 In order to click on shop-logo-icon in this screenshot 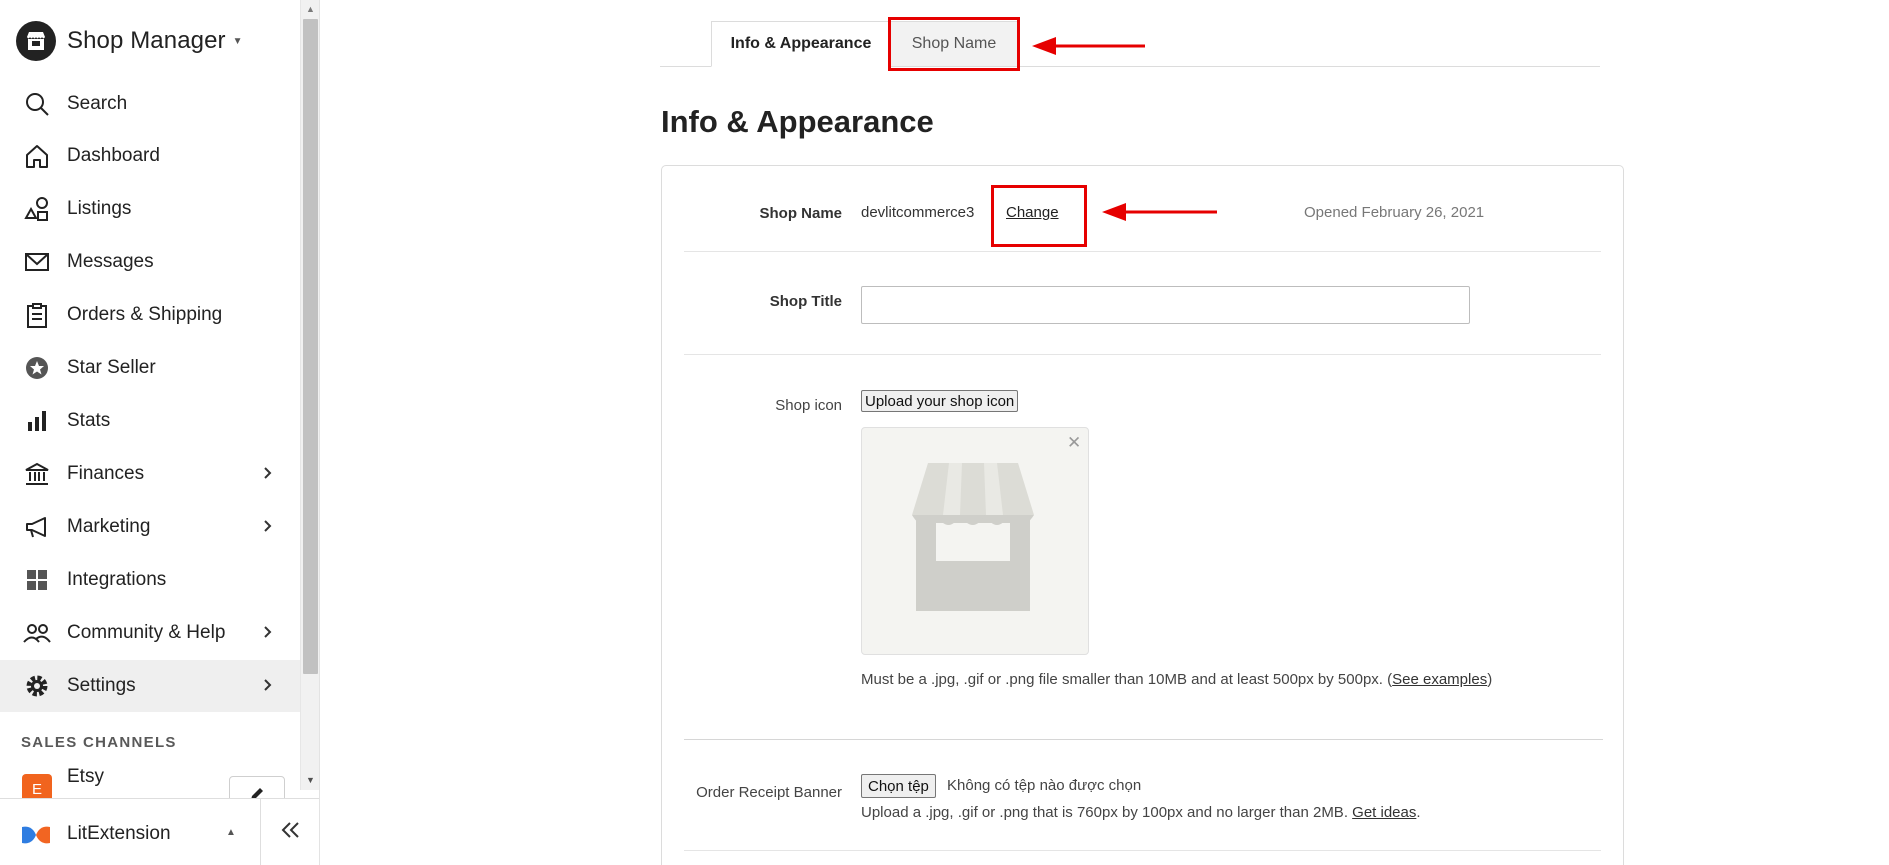, I will do `click(36, 41)`.